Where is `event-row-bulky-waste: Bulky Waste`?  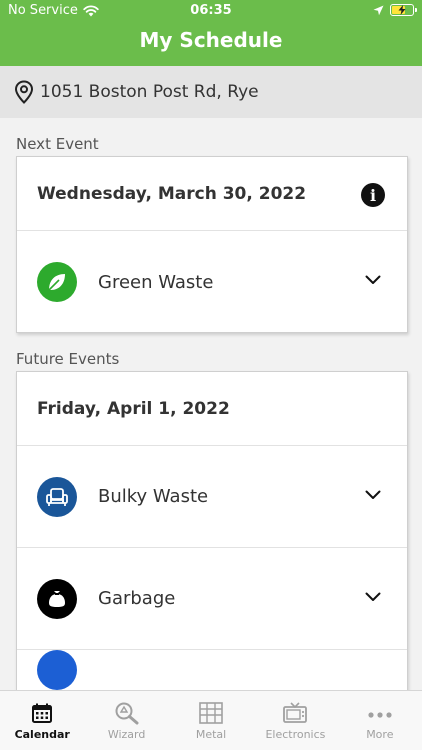
event-row-bulky-waste: Bulky Waste is located at coordinates (212, 497).